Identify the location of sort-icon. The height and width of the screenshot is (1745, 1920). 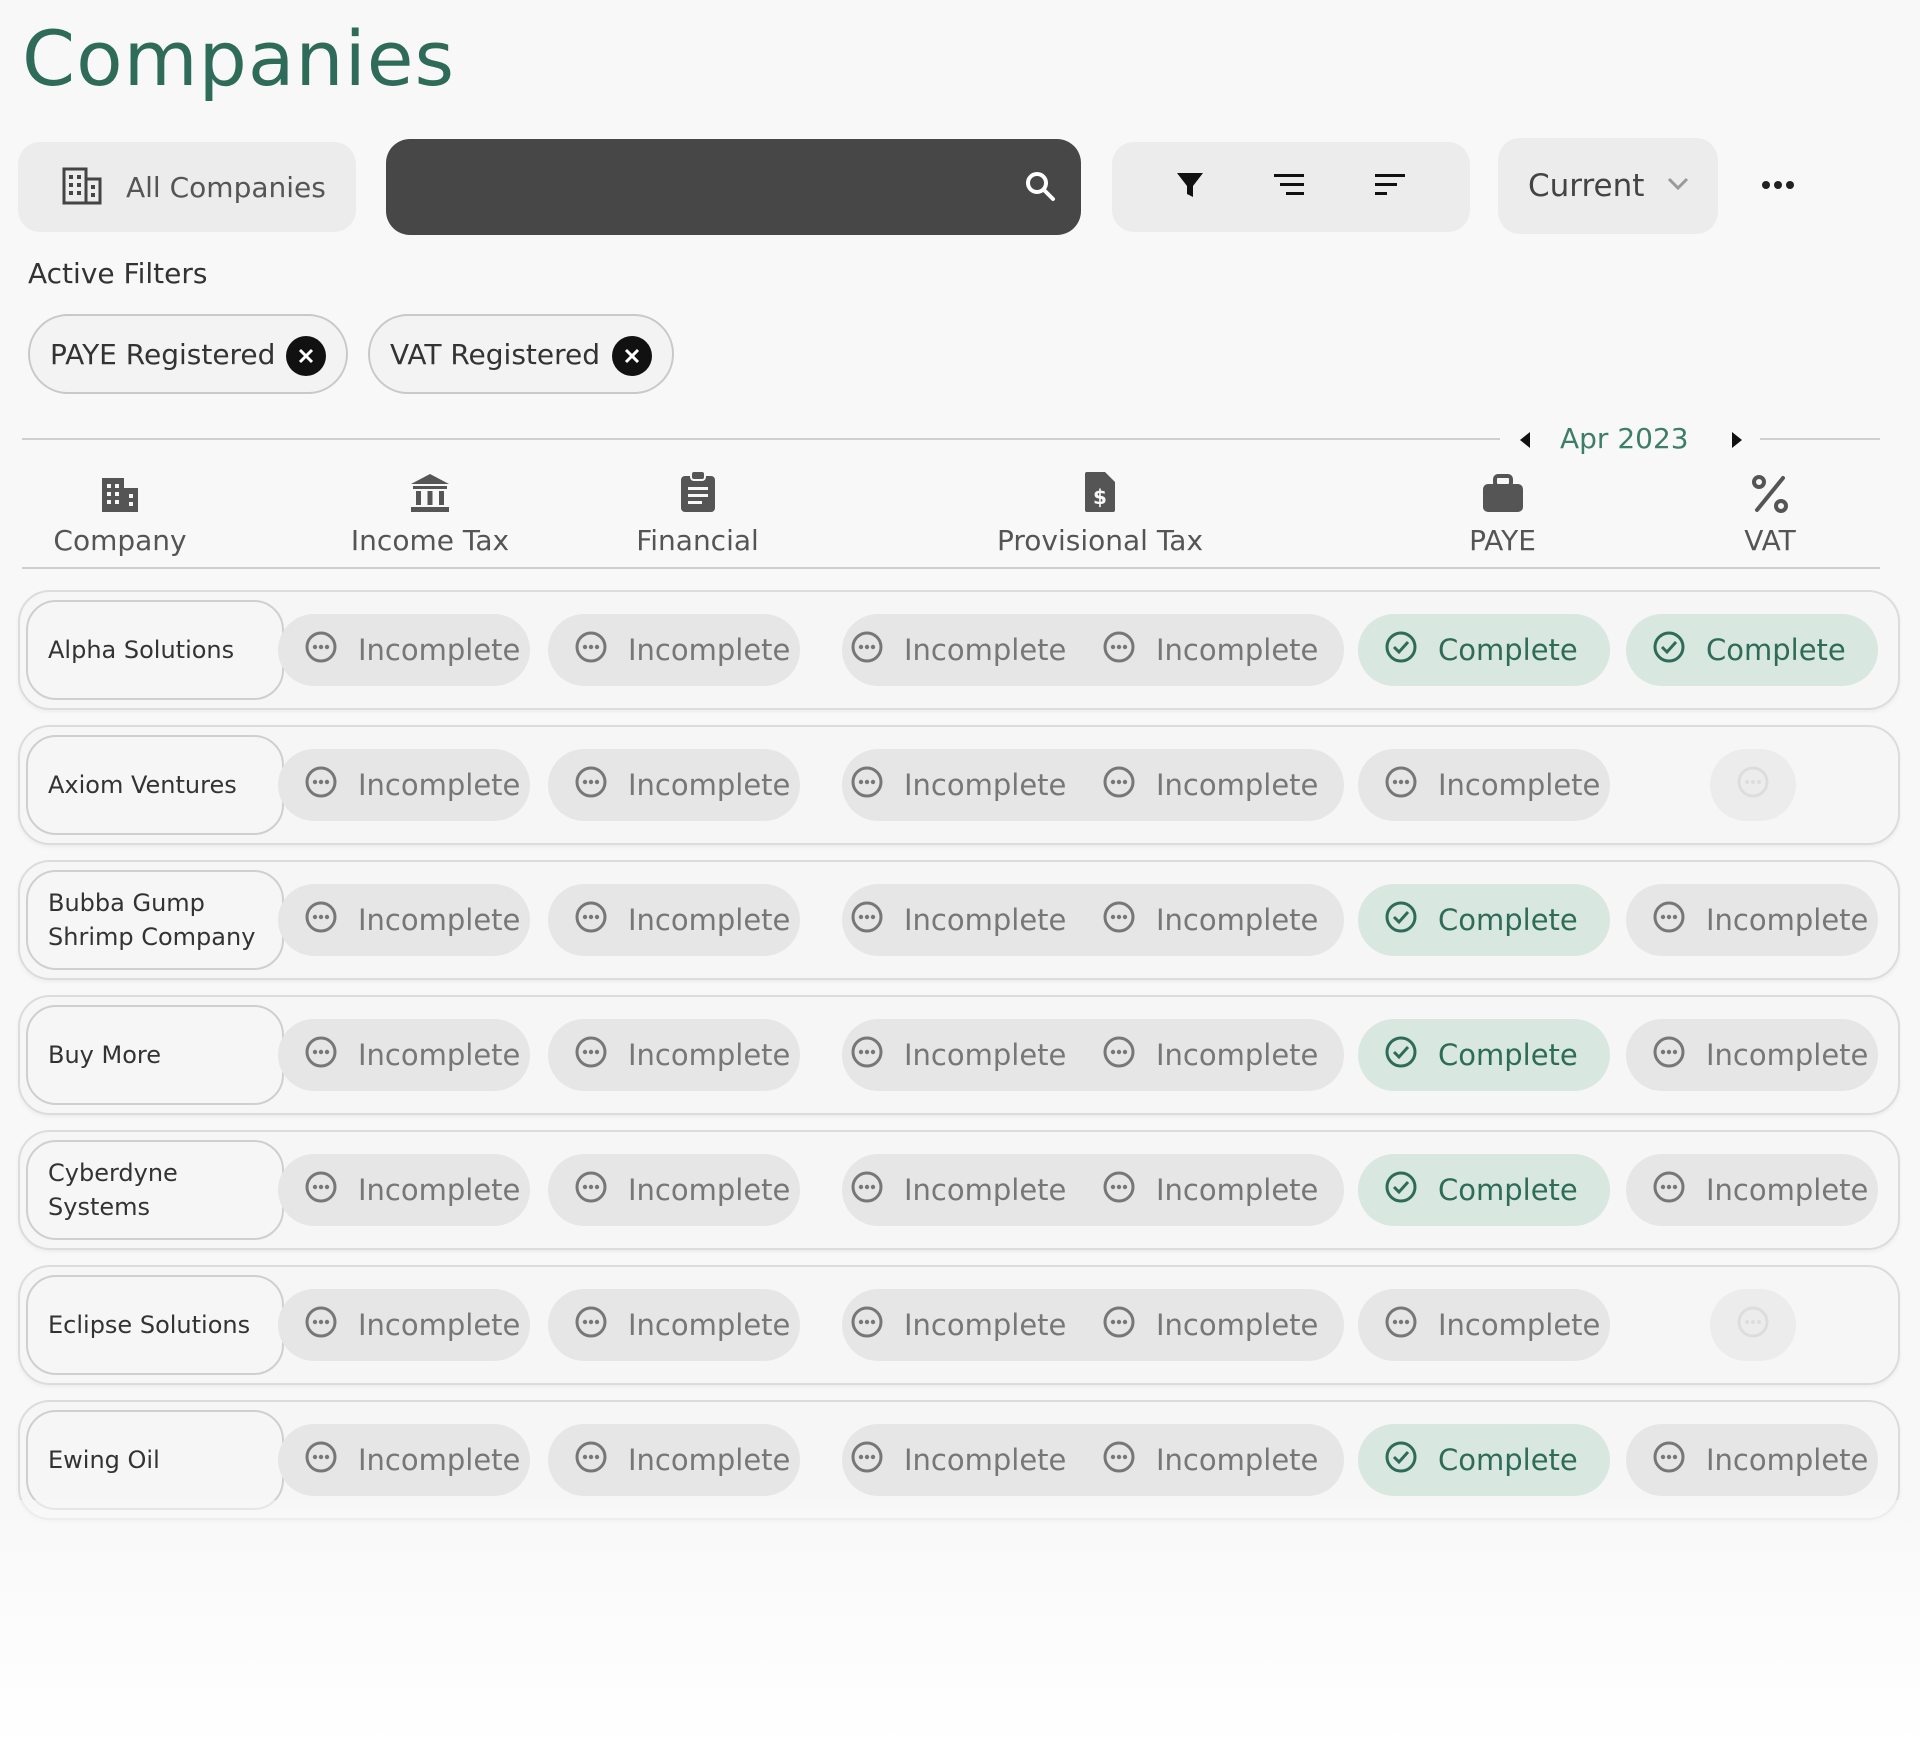
(1390, 187).